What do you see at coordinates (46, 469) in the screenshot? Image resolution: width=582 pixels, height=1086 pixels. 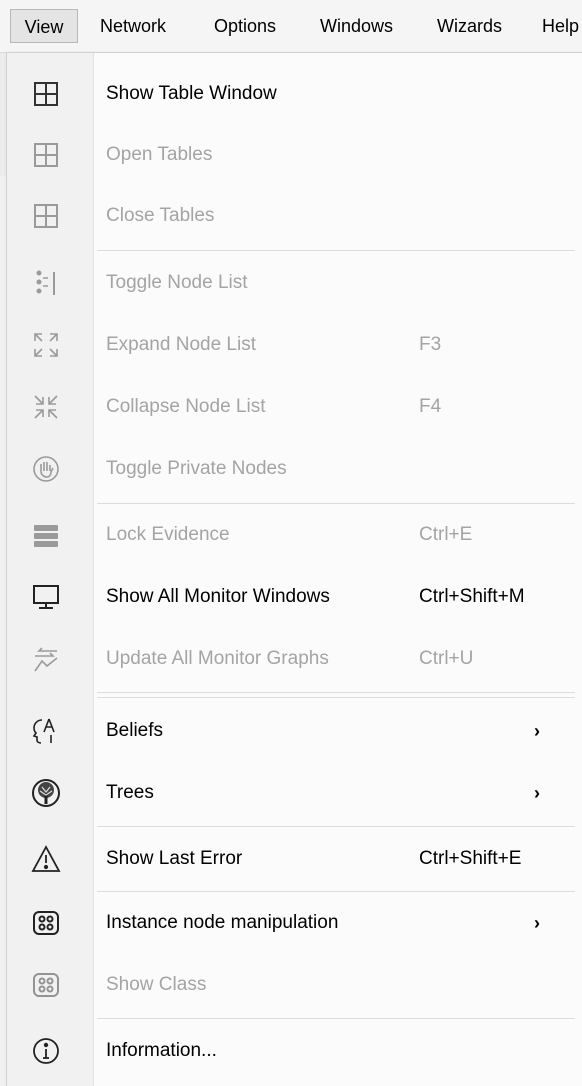 I see `hand-icon` at bounding box center [46, 469].